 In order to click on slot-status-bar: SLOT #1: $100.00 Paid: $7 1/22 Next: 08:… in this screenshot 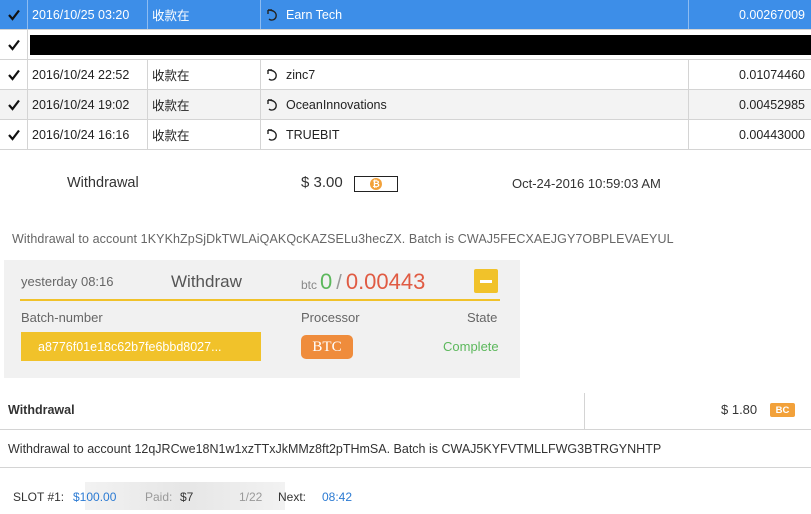, I will do `click(185, 496)`.